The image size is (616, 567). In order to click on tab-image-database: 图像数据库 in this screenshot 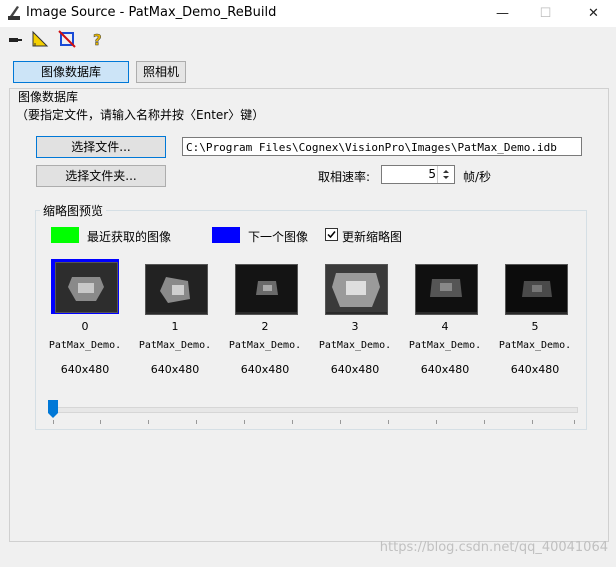, I will do `click(71, 72)`.